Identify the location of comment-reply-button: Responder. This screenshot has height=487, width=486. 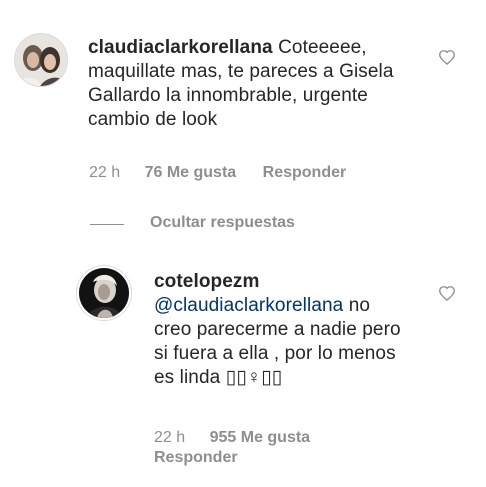
(305, 172).